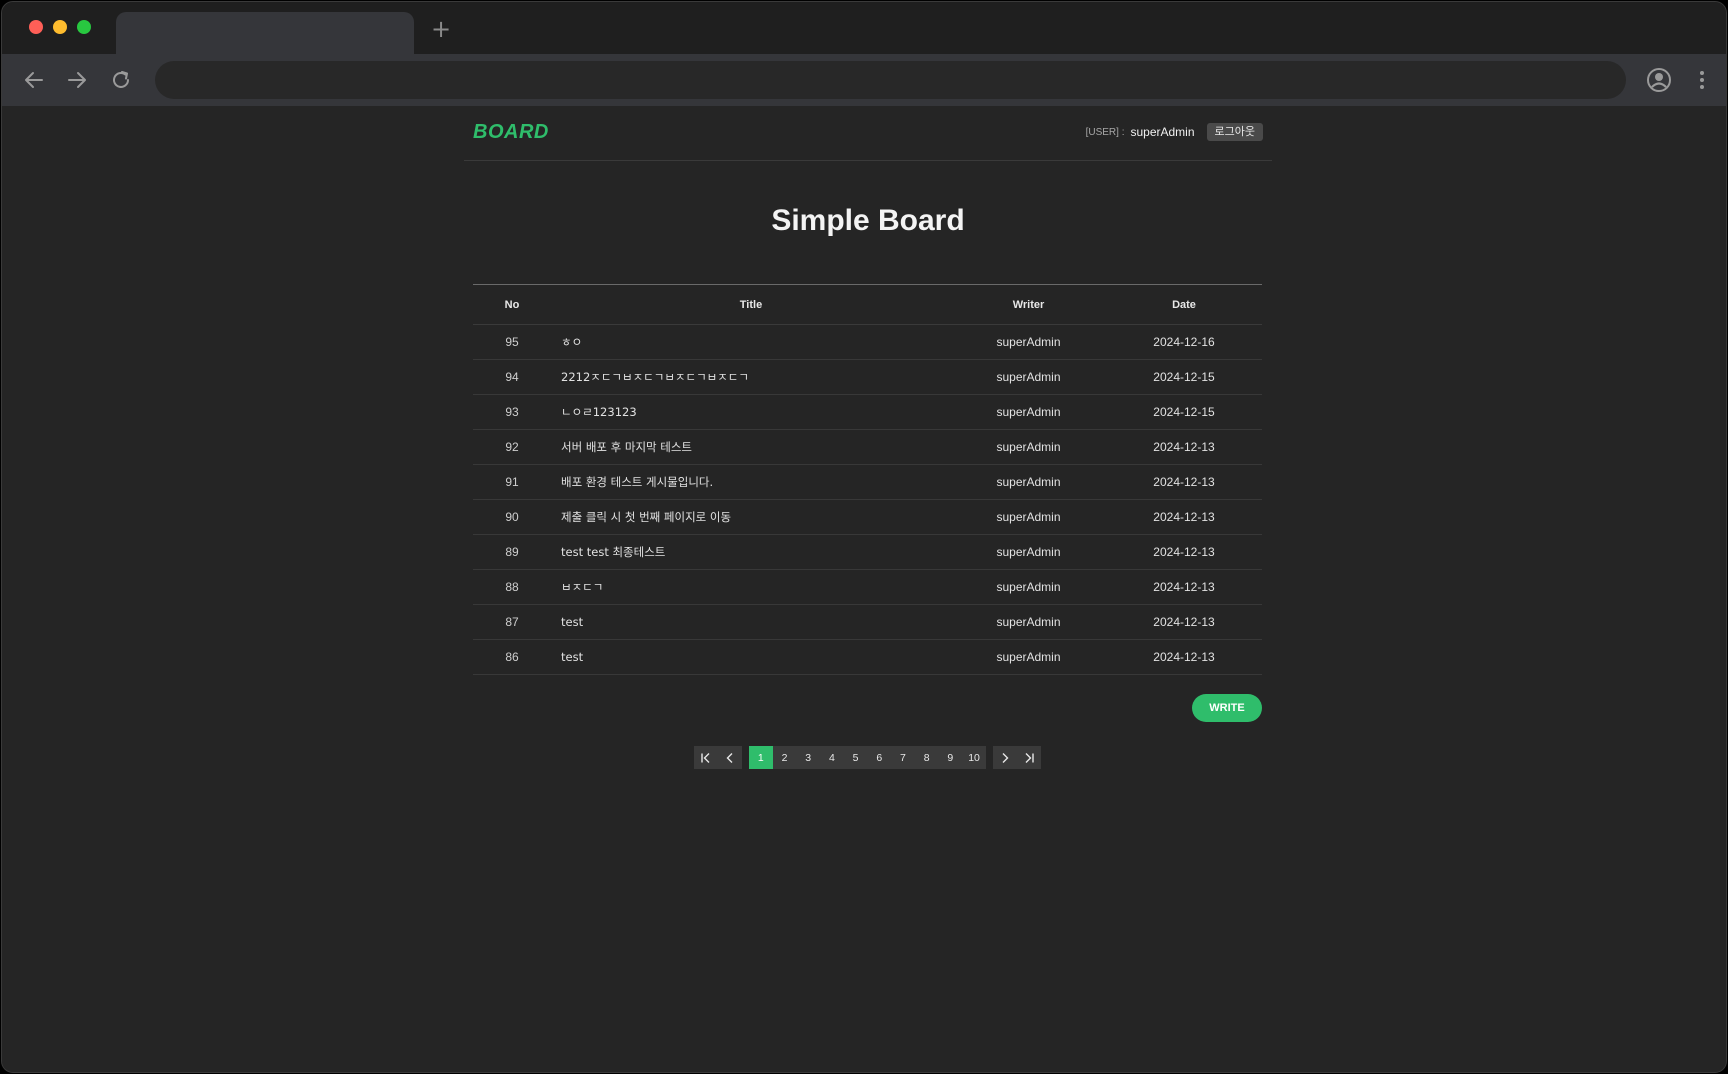 Image resolution: width=1728 pixels, height=1074 pixels. What do you see at coordinates (951, 757) in the screenshot?
I see `page-number-9: 9` at bounding box center [951, 757].